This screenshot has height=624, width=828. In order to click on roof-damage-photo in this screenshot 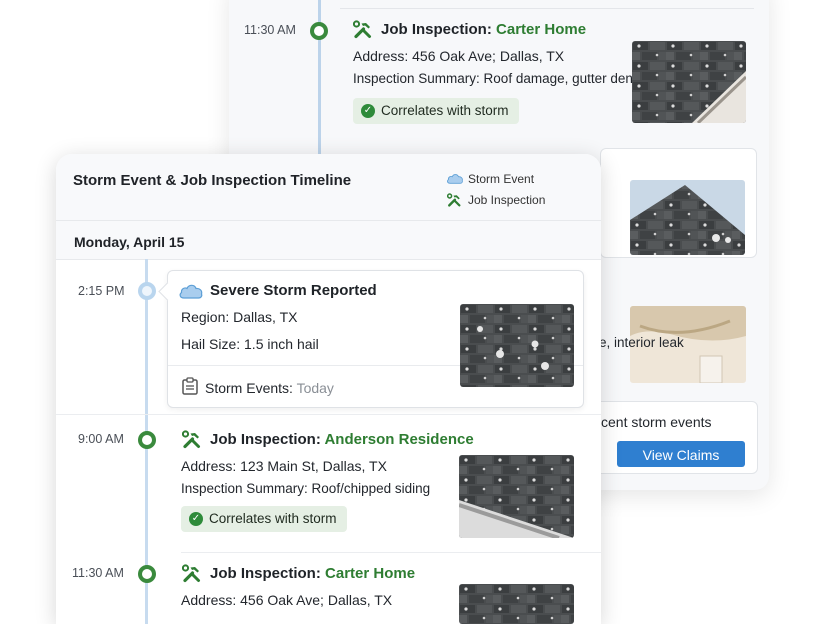, I will do `click(689, 82)`.